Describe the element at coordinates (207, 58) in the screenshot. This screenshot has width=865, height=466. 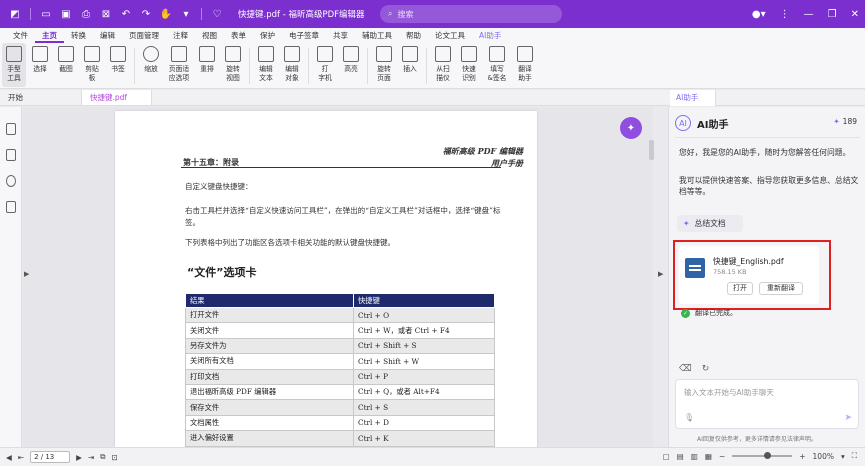
I see `reflow-button: 重排` at that location.